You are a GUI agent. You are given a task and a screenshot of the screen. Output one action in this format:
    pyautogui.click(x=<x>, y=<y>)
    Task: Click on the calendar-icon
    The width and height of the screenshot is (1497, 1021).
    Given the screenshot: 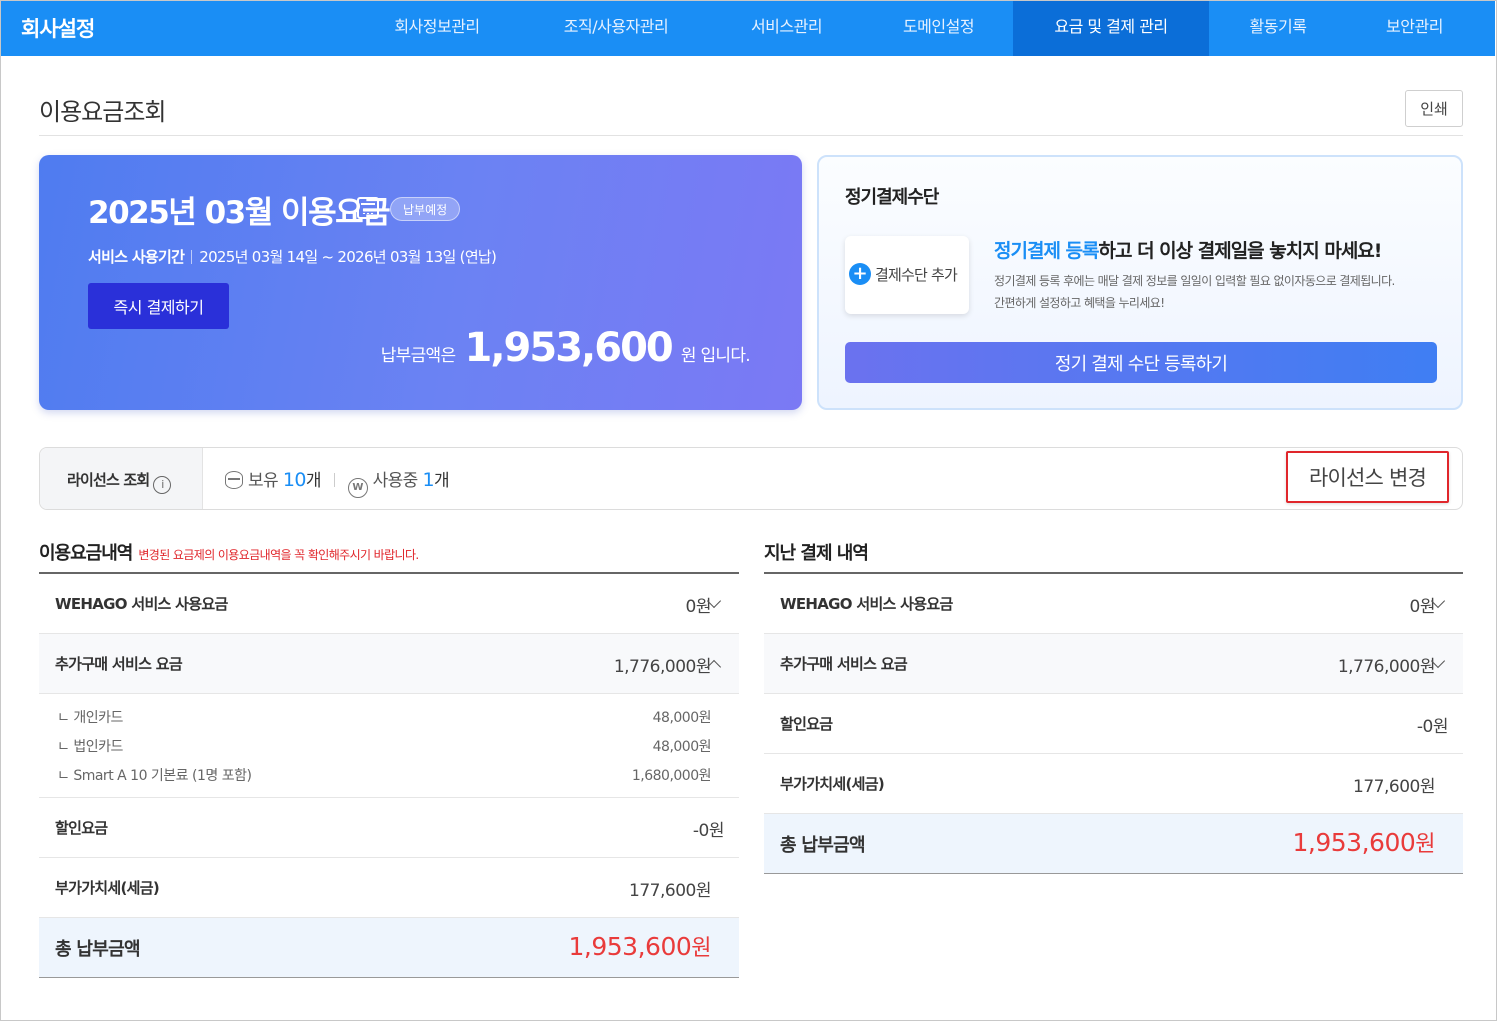 What is the action you would take?
    pyautogui.click(x=368, y=208)
    